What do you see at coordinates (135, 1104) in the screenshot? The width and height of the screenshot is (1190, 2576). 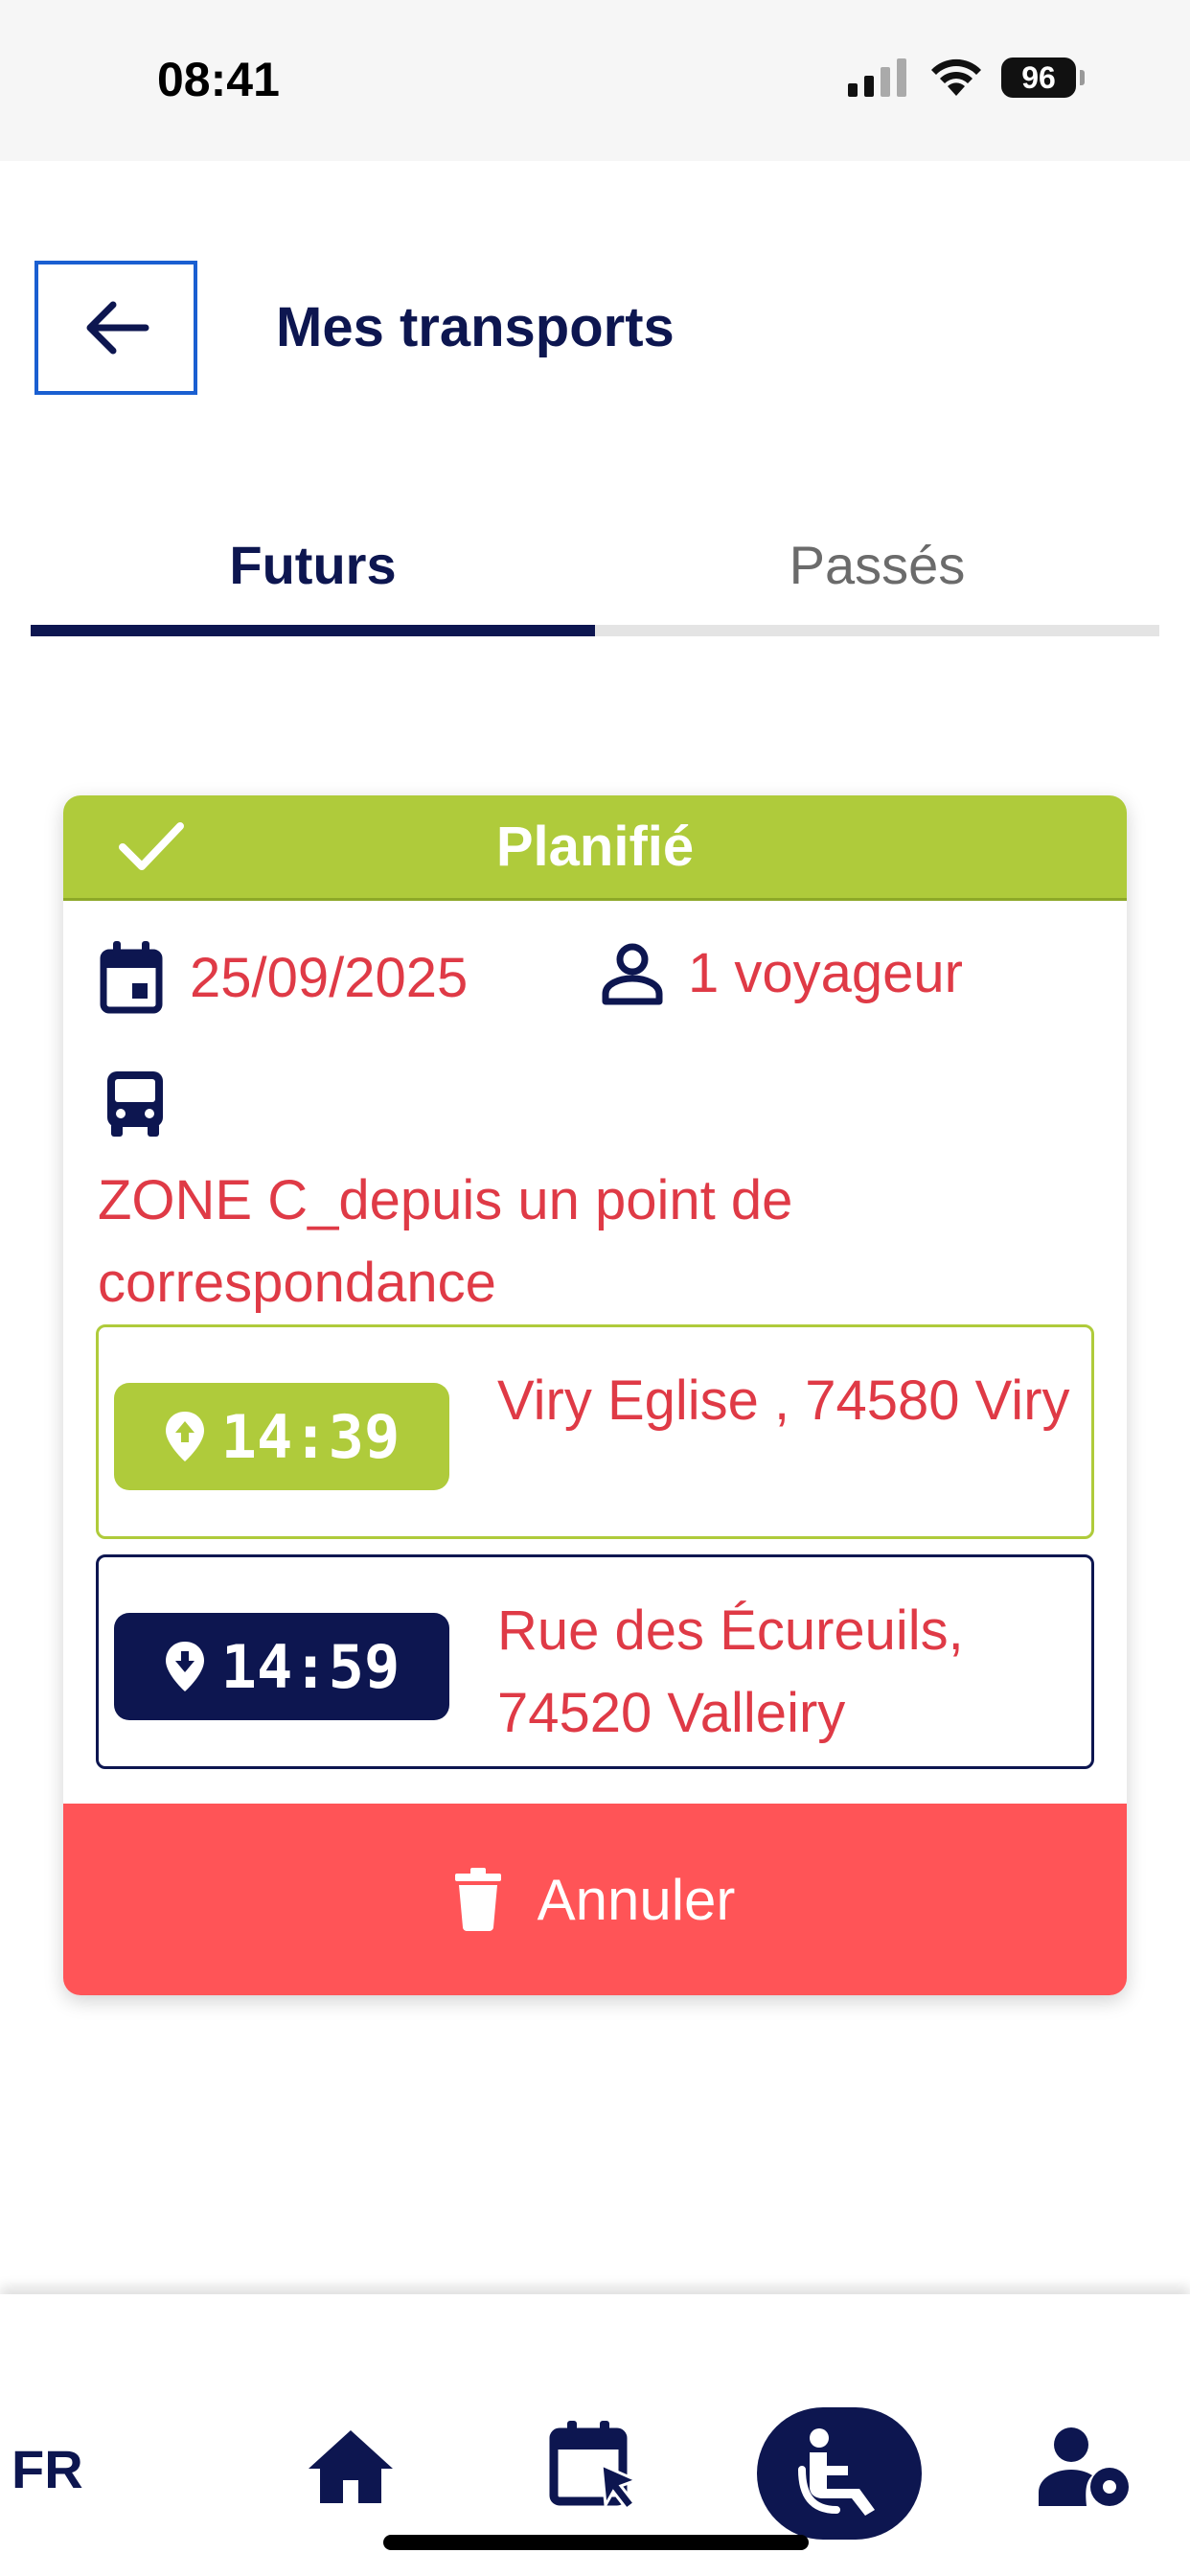 I see `bus-icon` at bounding box center [135, 1104].